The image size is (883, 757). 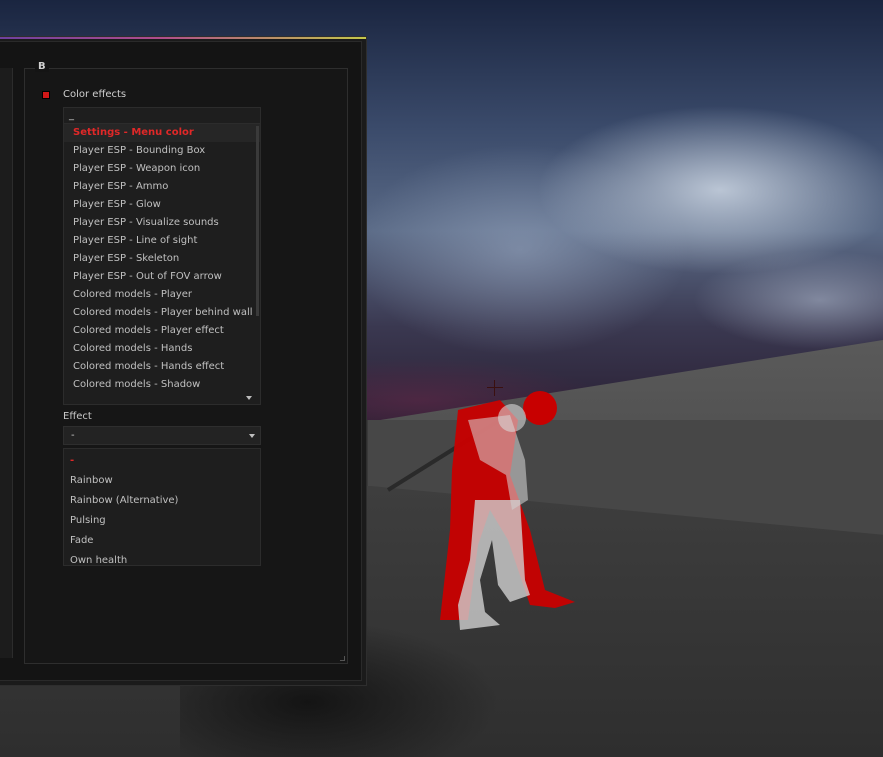 What do you see at coordinates (162, 277) in the screenshot?
I see `list-item: Player ESP - Out of FOV arrow` at bounding box center [162, 277].